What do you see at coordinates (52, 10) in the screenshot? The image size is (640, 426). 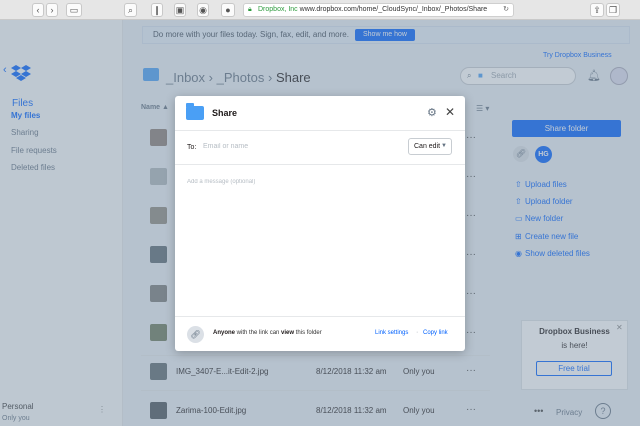 I see `forward-button: ›` at bounding box center [52, 10].